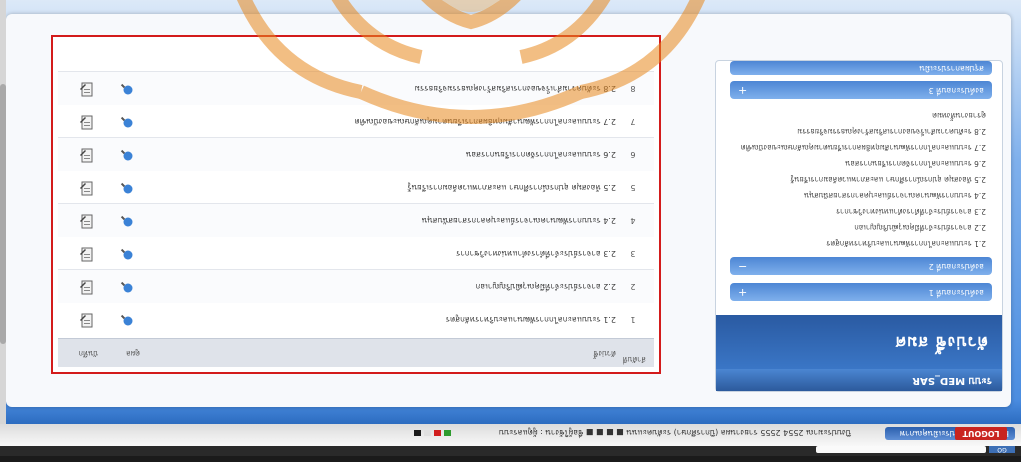 Image resolution: width=1021 pixels, height=462 pixels. I want to click on table-header: ลำดับที่ ตัวบ่งชี้ ดูผล บันทึก, so click(356, 352).